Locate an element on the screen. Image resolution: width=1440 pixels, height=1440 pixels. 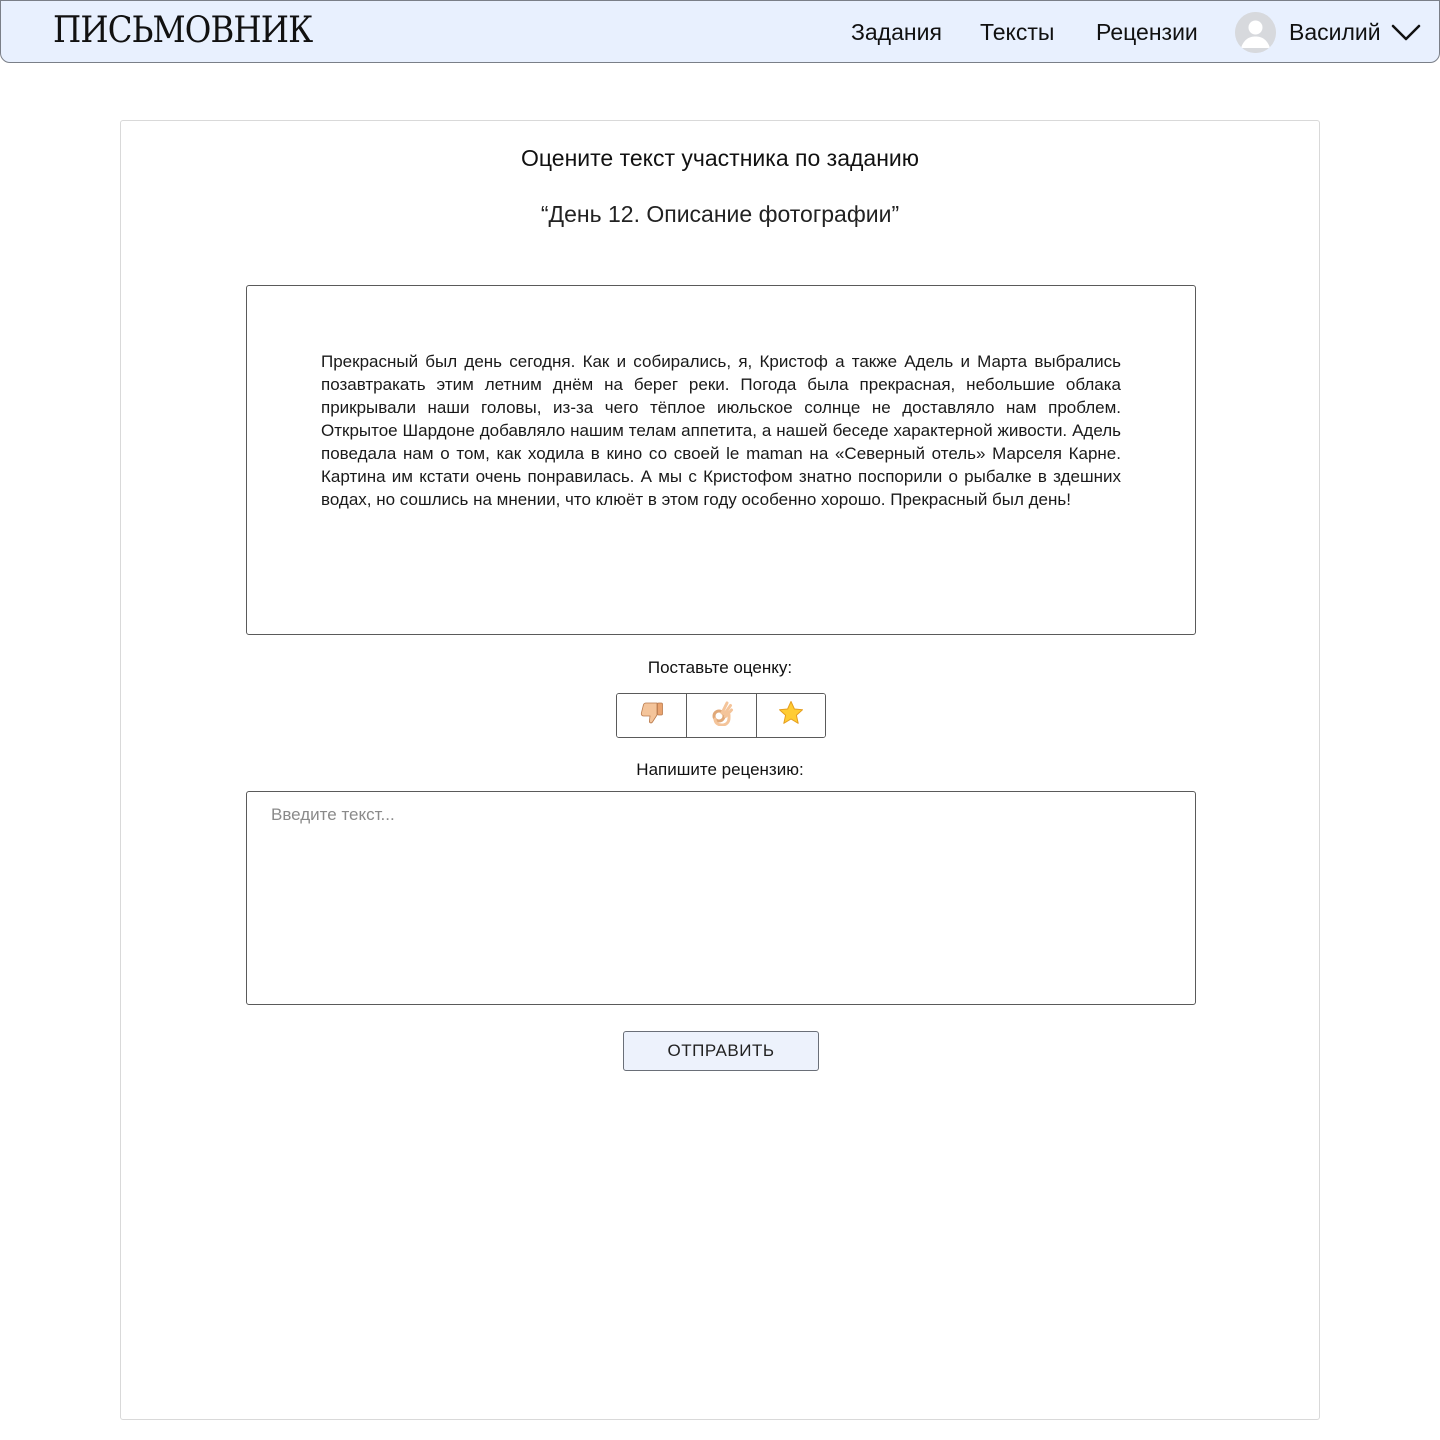
ok-hand-icon is located at coordinates (722, 715).